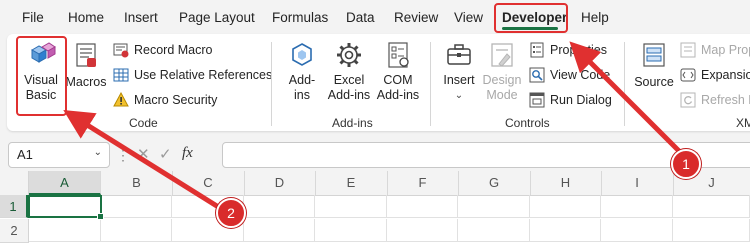 The width and height of the screenshot is (750, 246). Describe the element at coordinates (143, 160) in the screenshot. I see `arrow-to-visual-basic` at that location.